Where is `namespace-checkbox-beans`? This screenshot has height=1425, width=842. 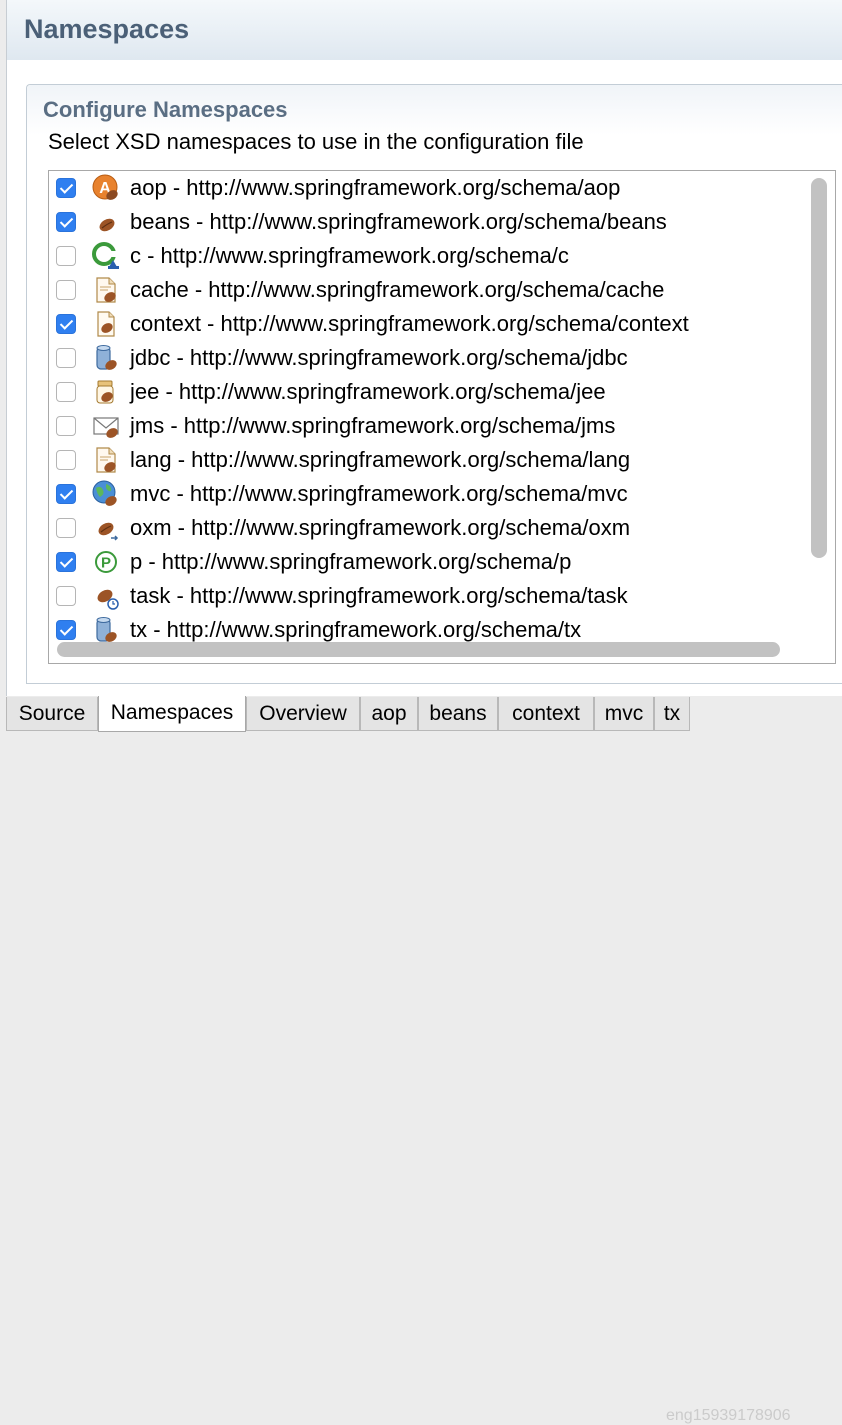
namespace-checkbox-beans is located at coordinates (66, 222).